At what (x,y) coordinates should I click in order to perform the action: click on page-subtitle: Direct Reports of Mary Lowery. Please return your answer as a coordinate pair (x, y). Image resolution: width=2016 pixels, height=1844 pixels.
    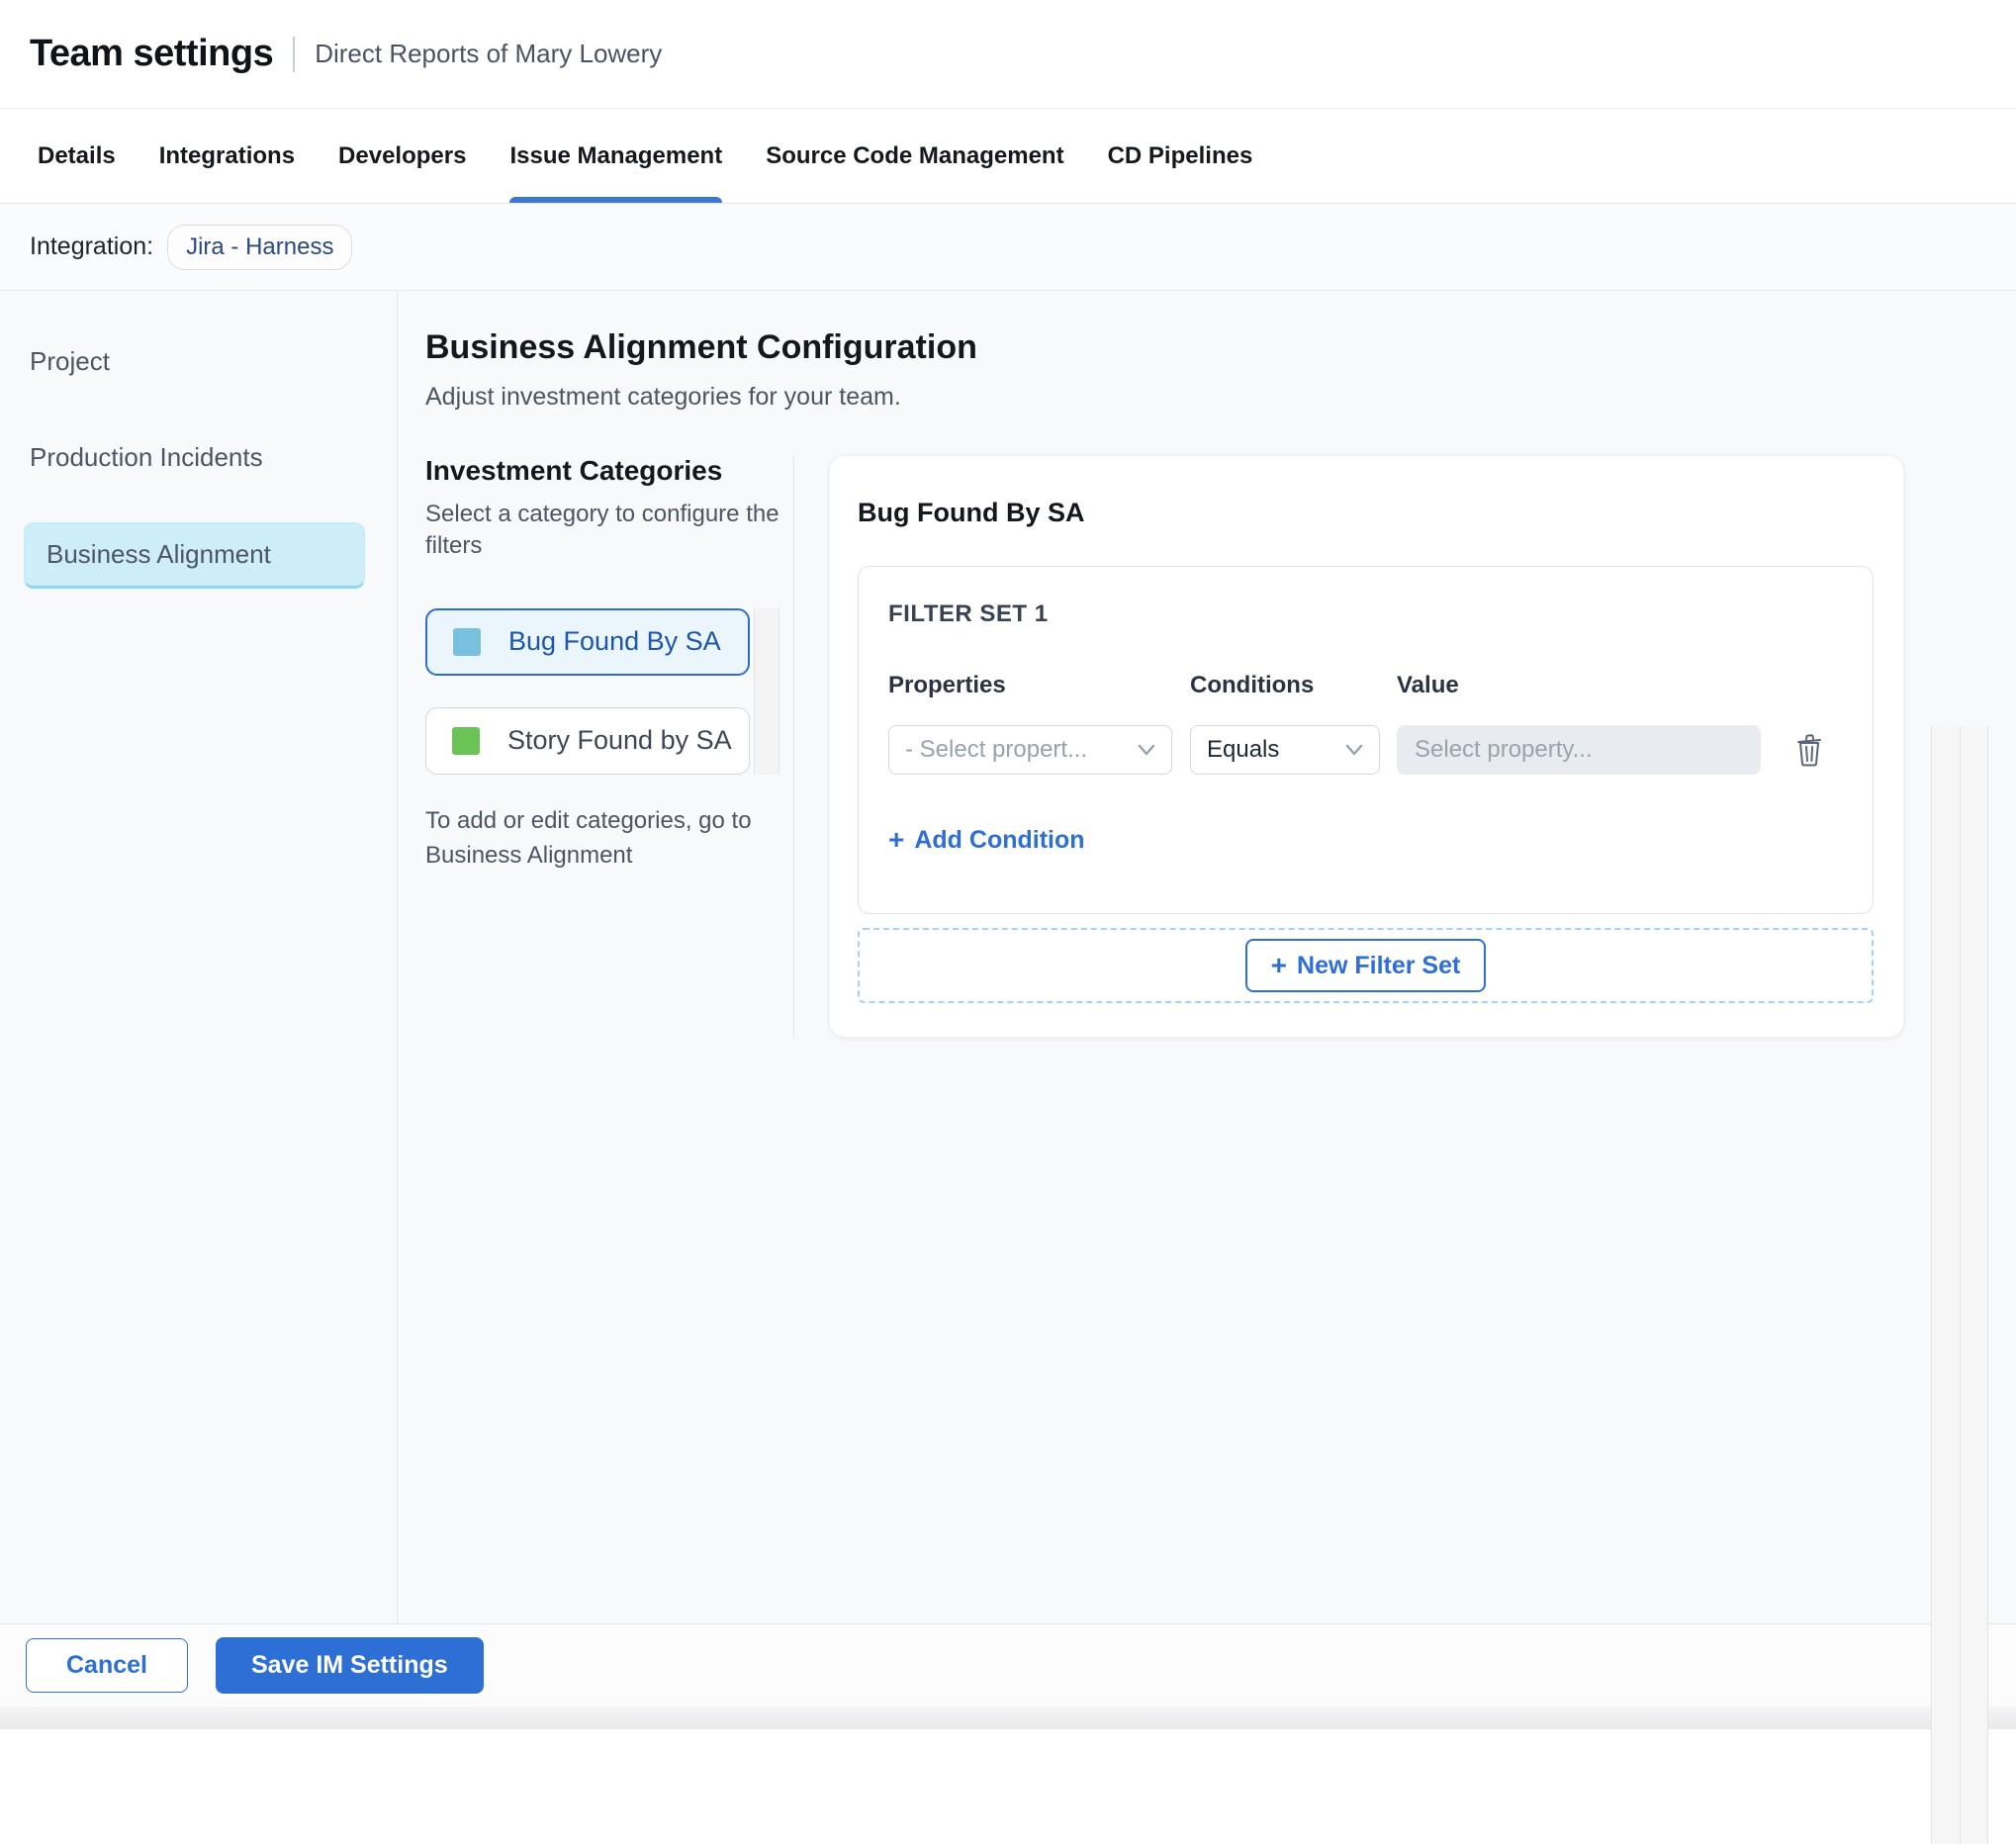
    Looking at the image, I should click on (489, 53).